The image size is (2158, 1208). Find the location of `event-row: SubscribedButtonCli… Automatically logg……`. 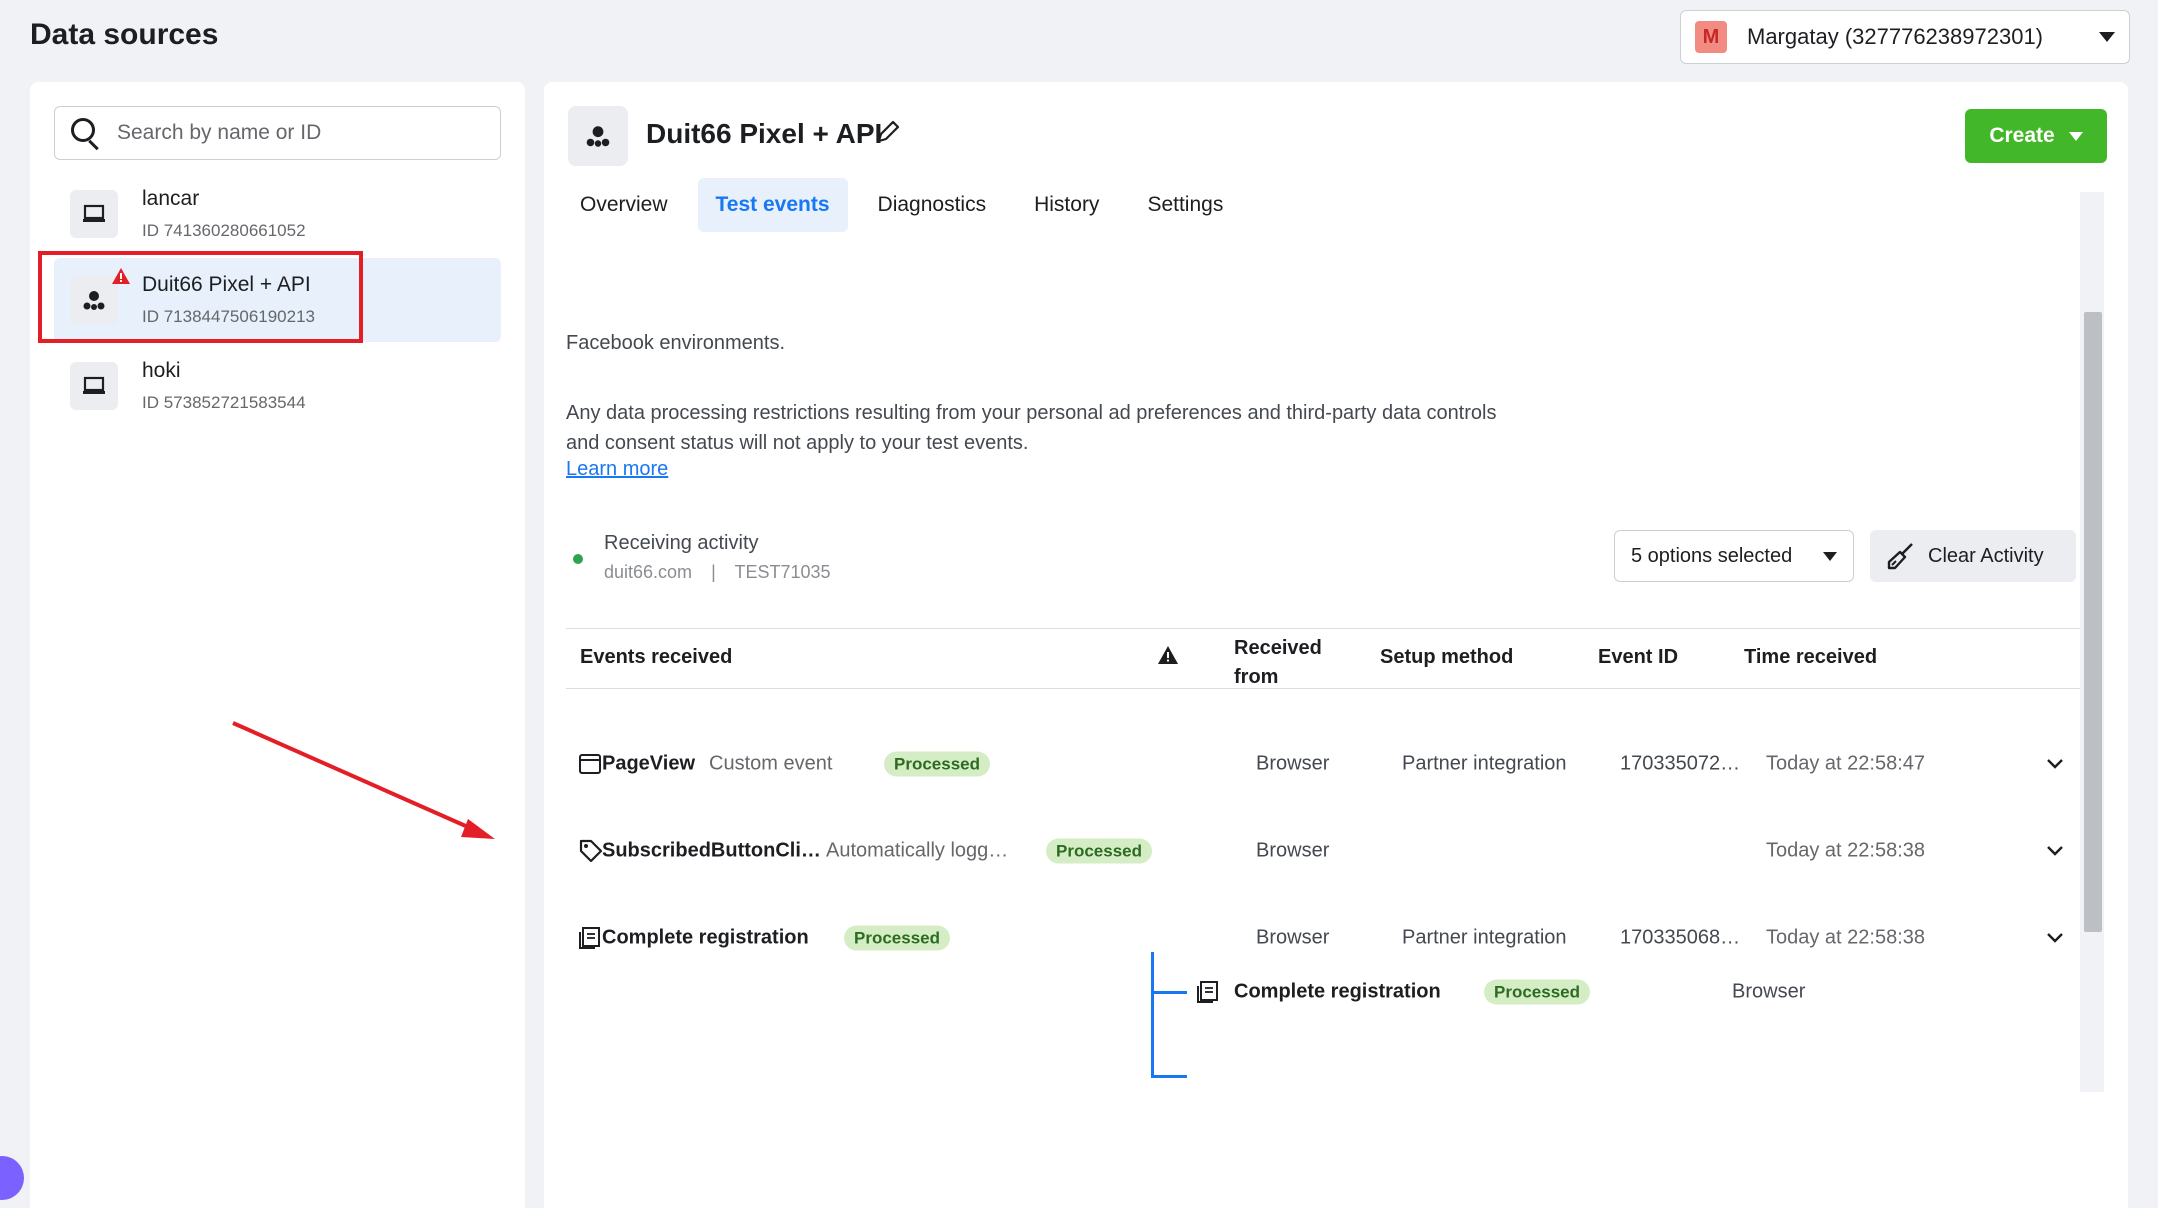

event-row: SubscribedButtonCli… Automatically logg…… is located at coordinates (1325, 851).